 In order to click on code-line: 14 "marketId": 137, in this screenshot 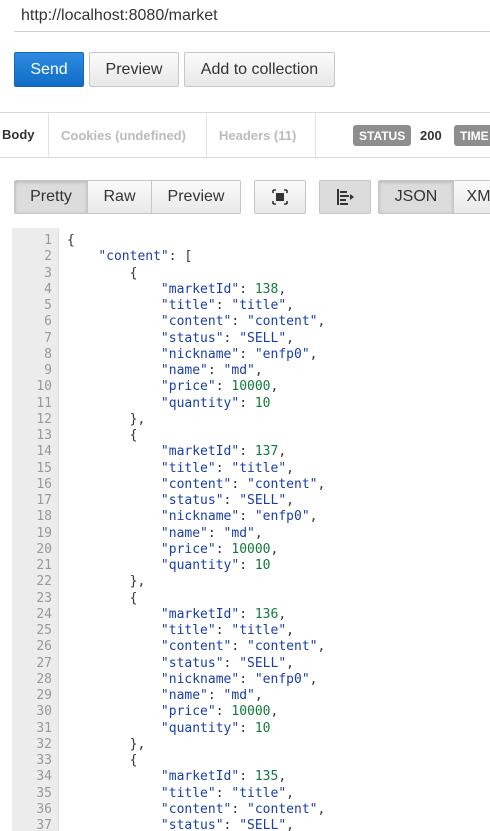, I will do `click(251, 452)`.